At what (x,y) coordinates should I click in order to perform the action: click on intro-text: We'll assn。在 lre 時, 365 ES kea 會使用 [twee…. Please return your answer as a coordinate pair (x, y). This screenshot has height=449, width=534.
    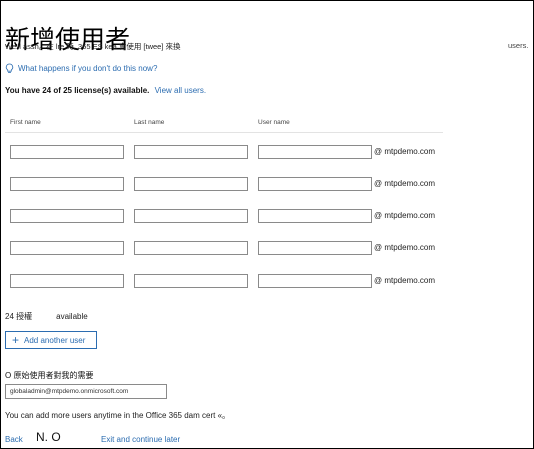
    Looking at the image, I should click on (93, 46).